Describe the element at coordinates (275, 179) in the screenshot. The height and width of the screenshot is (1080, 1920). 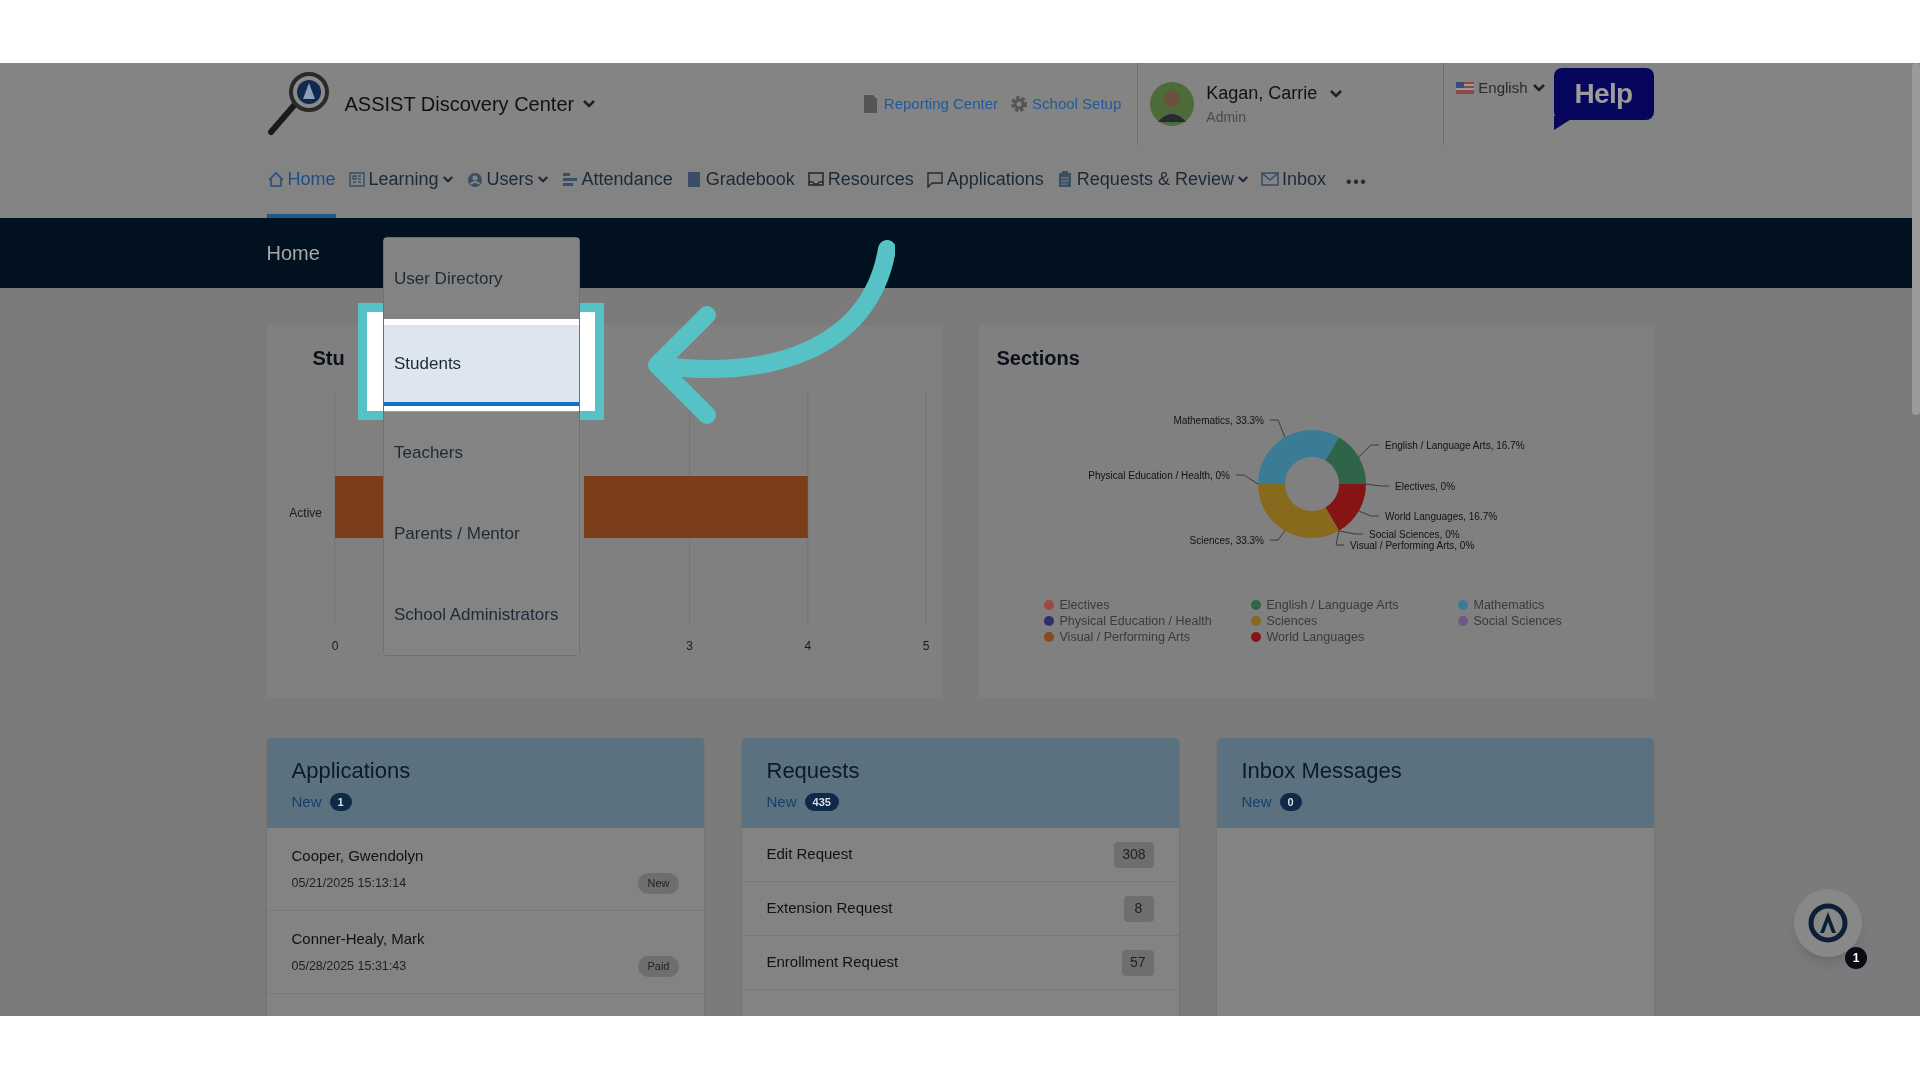
I see `home-icon` at that location.